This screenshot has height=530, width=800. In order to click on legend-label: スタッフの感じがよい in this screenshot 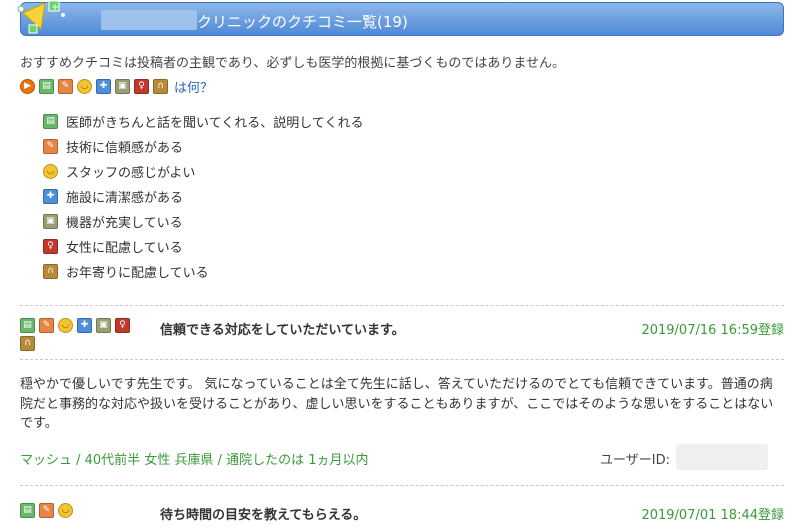, I will do `click(131, 173)`.